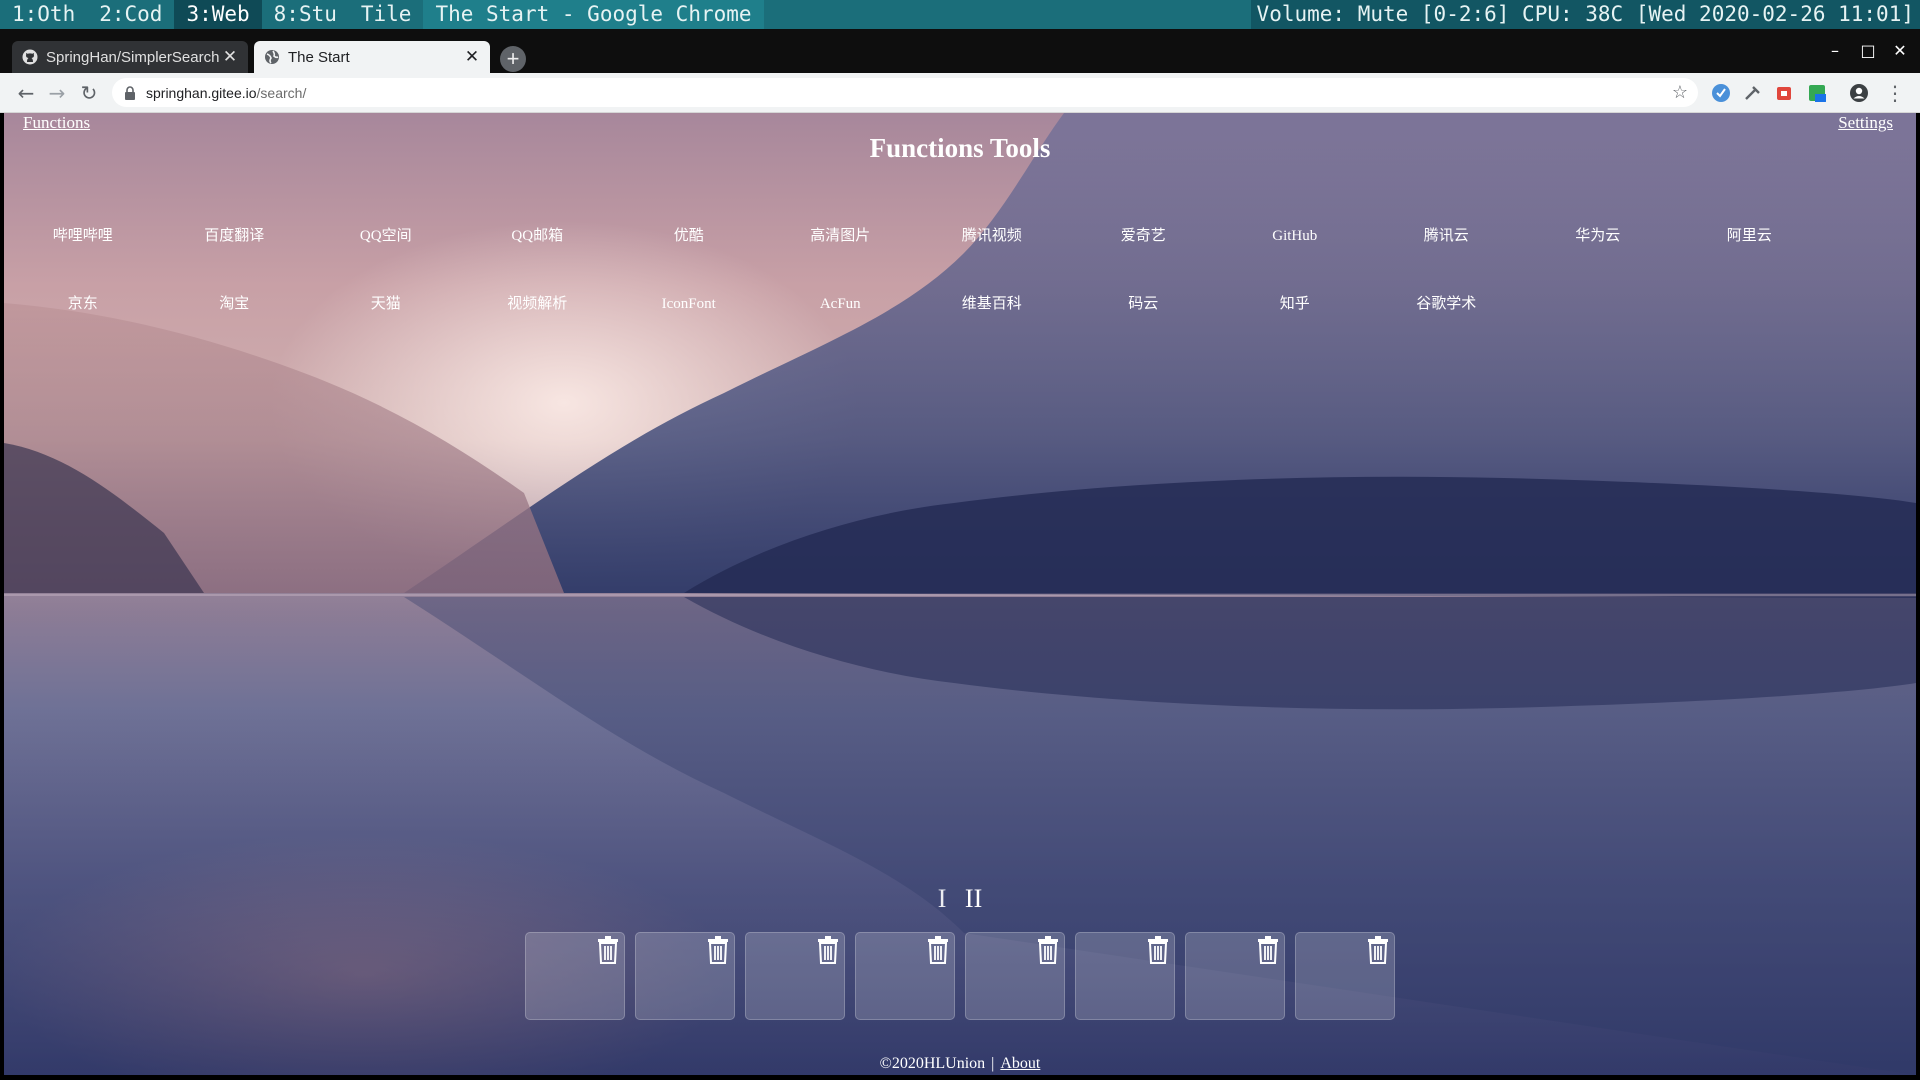  What do you see at coordinates (1868, 51) in the screenshot?
I see `maximize-icon: □` at bounding box center [1868, 51].